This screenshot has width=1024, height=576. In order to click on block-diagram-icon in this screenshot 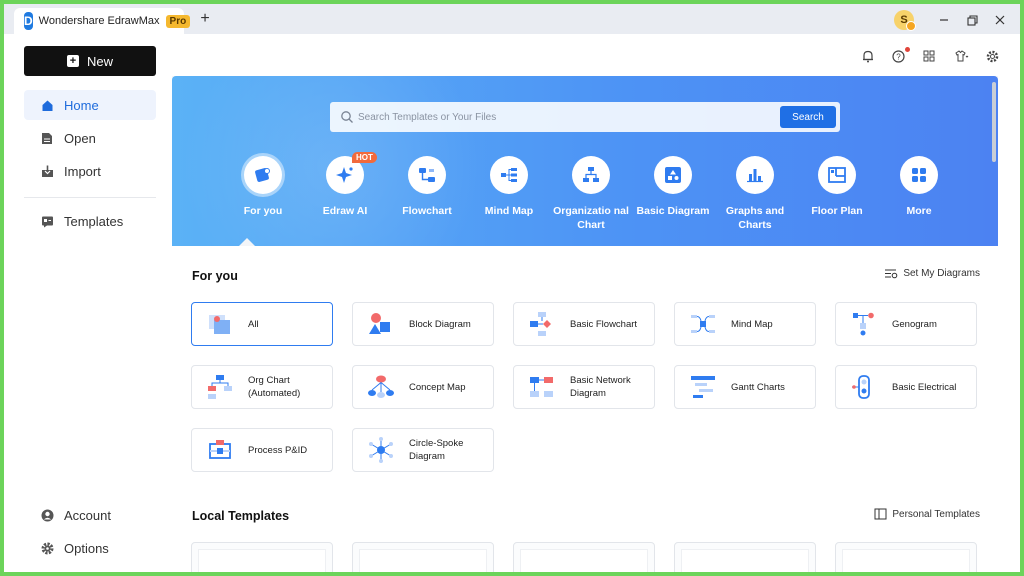, I will do `click(379, 323)`.